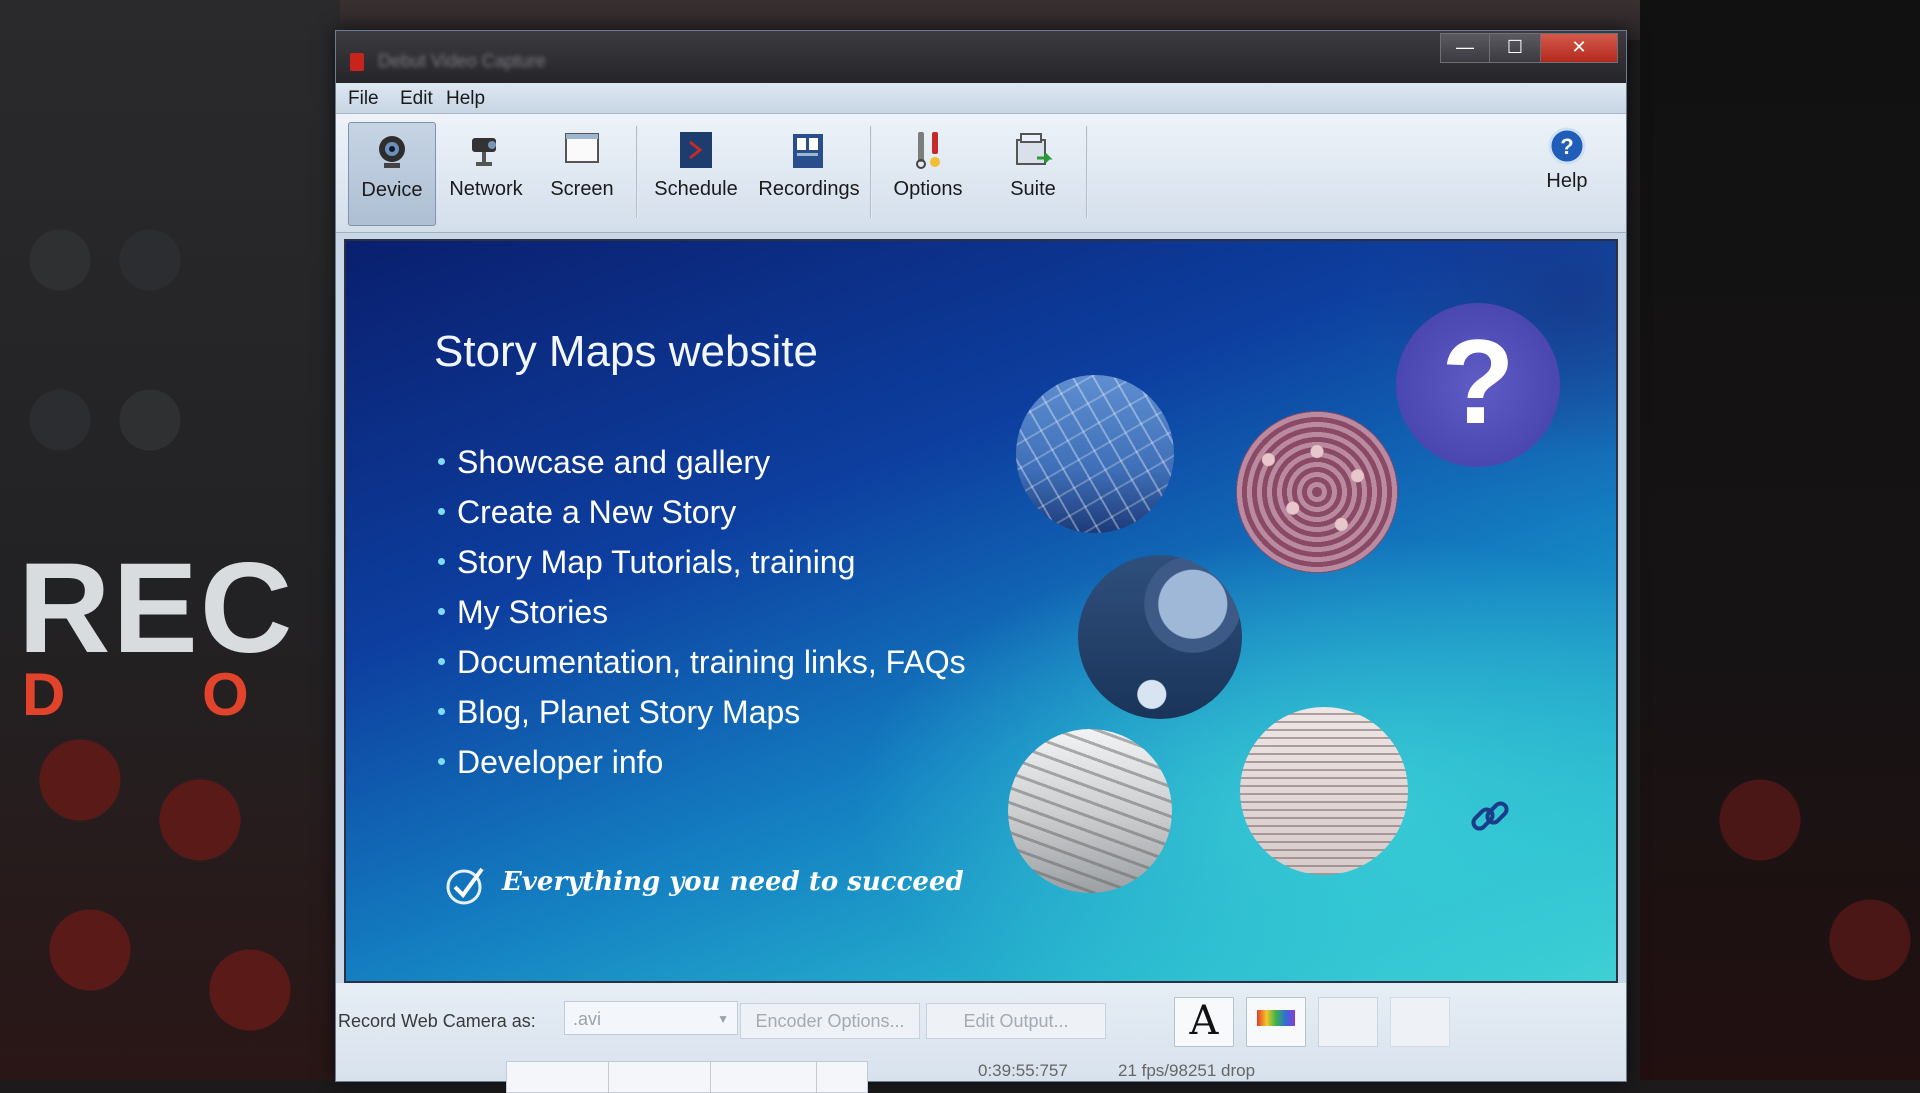  I want to click on pause-button, so click(663, 1077).